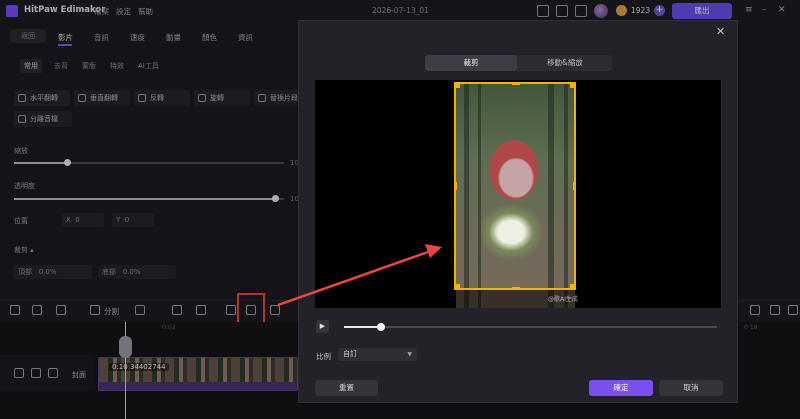  I want to click on arrow-shaft, so click(353, 278).